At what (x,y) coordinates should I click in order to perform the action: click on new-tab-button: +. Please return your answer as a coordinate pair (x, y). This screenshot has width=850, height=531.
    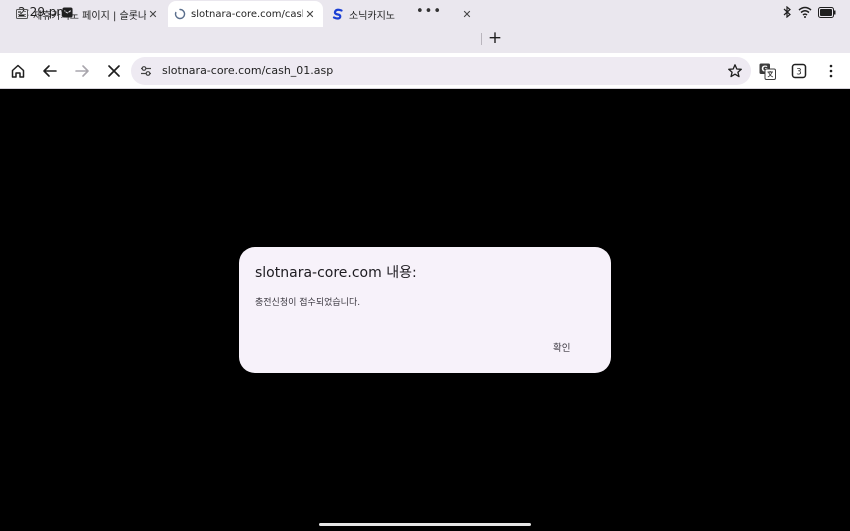
    Looking at the image, I should click on (495, 38).